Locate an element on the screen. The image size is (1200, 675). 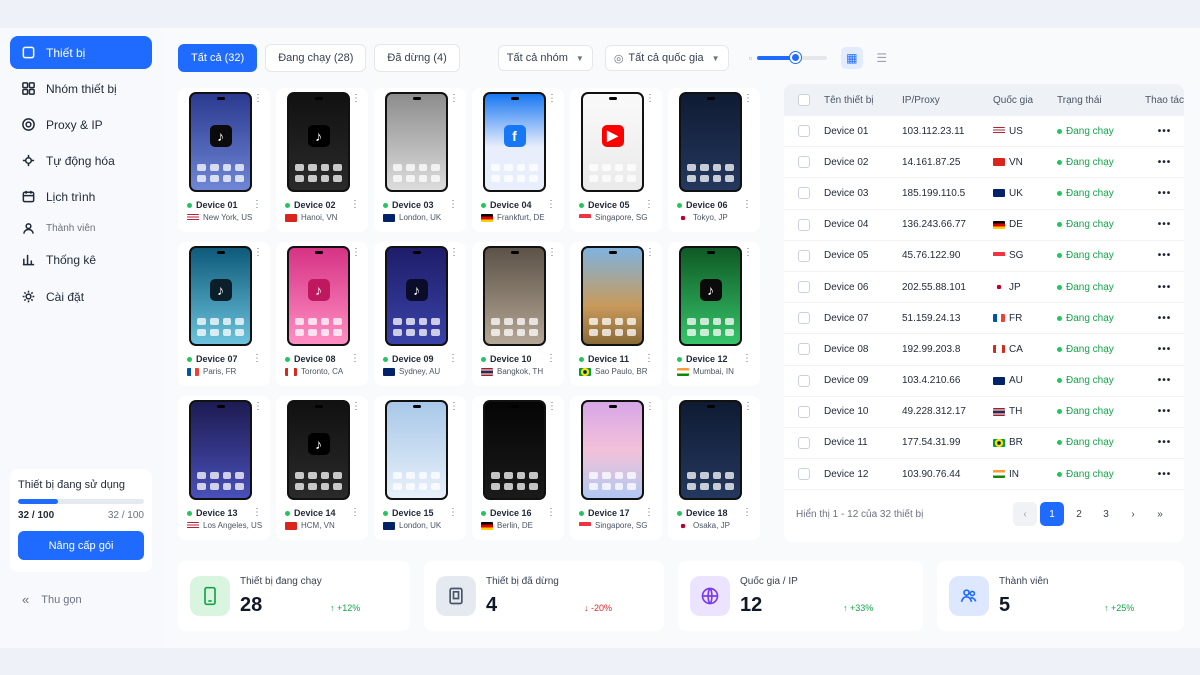
device-card: ♪ ⋮ Device 08 ⋮ Toronto, CA is located at coordinates (322, 314).